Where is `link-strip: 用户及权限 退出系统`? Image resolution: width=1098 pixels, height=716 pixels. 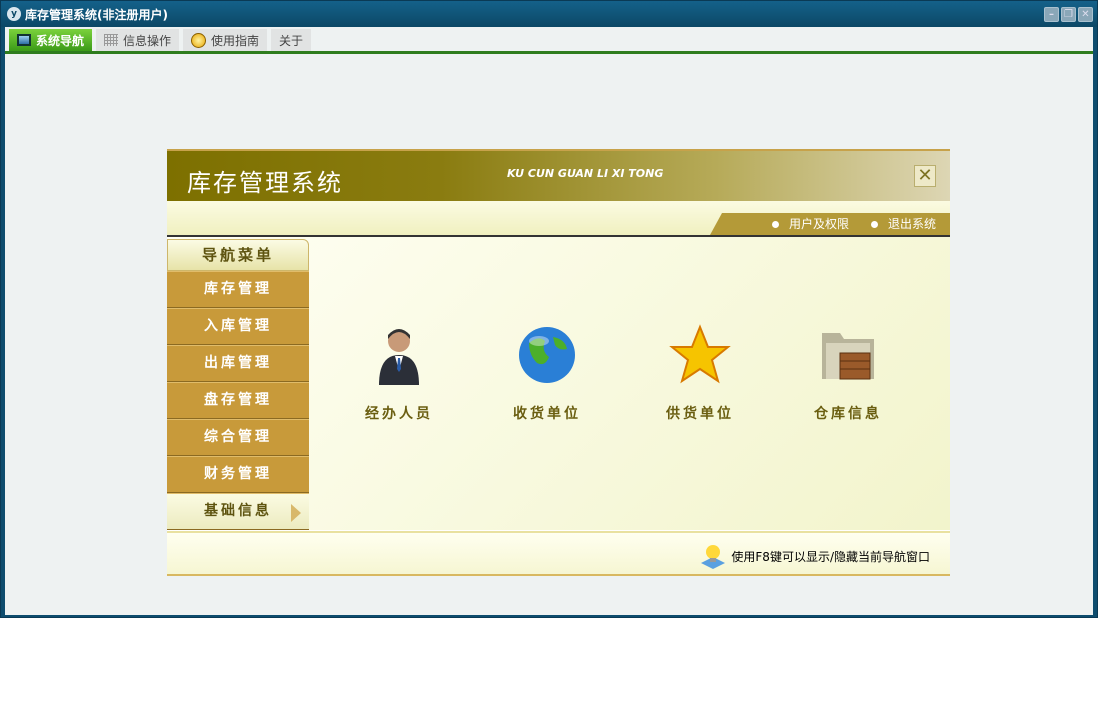
link-strip: 用户及权限 退出系统 is located at coordinates (558, 219).